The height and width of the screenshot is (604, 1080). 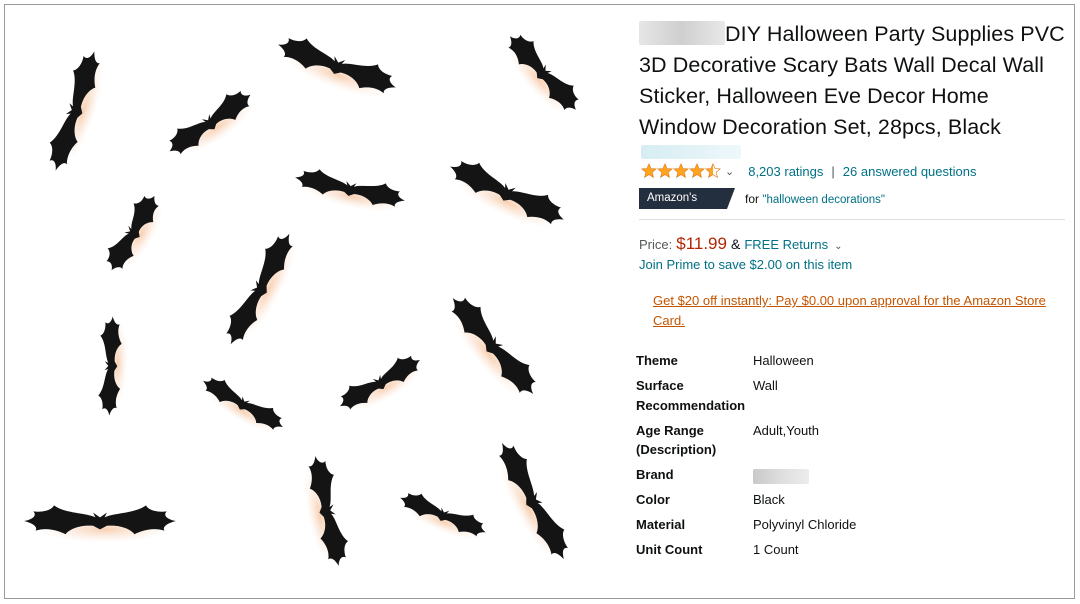 I want to click on half-star-icon, so click(x=713, y=171).